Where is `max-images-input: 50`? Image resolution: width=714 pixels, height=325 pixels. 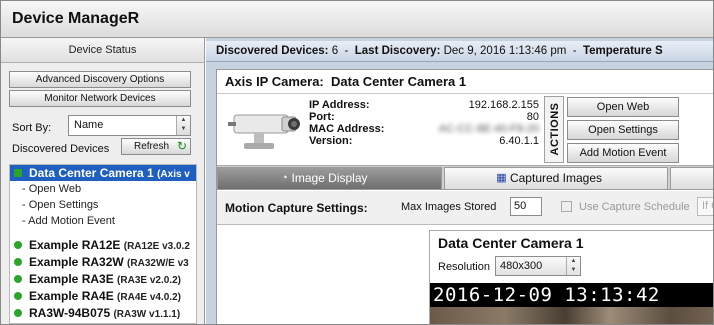 max-images-input: 50 is located at coordinates (526, 206).